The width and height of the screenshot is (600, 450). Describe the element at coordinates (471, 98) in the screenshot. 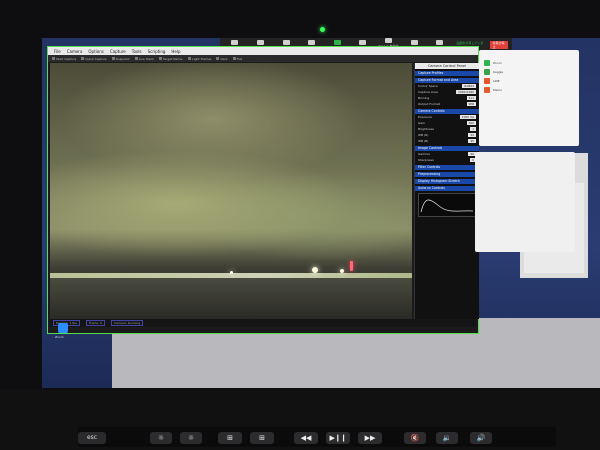

I see `control-value: 1x1` at that location.